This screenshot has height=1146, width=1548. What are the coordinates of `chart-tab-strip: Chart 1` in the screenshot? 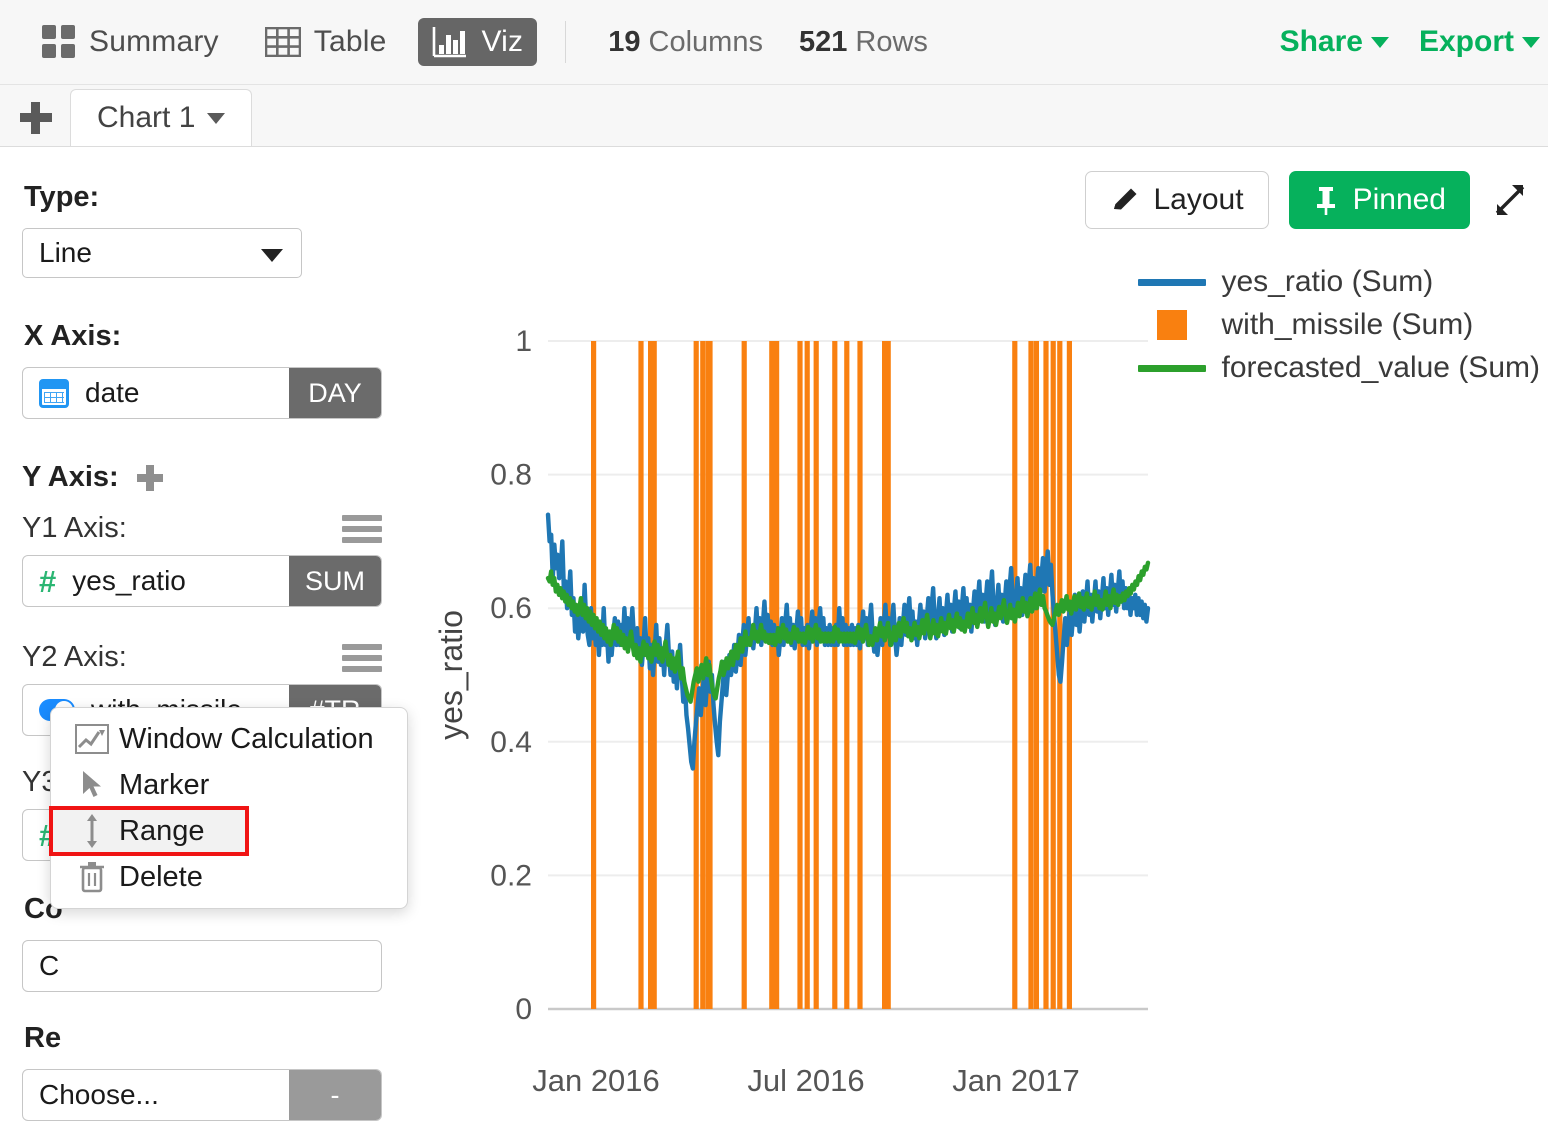 It's located at (774, 115).